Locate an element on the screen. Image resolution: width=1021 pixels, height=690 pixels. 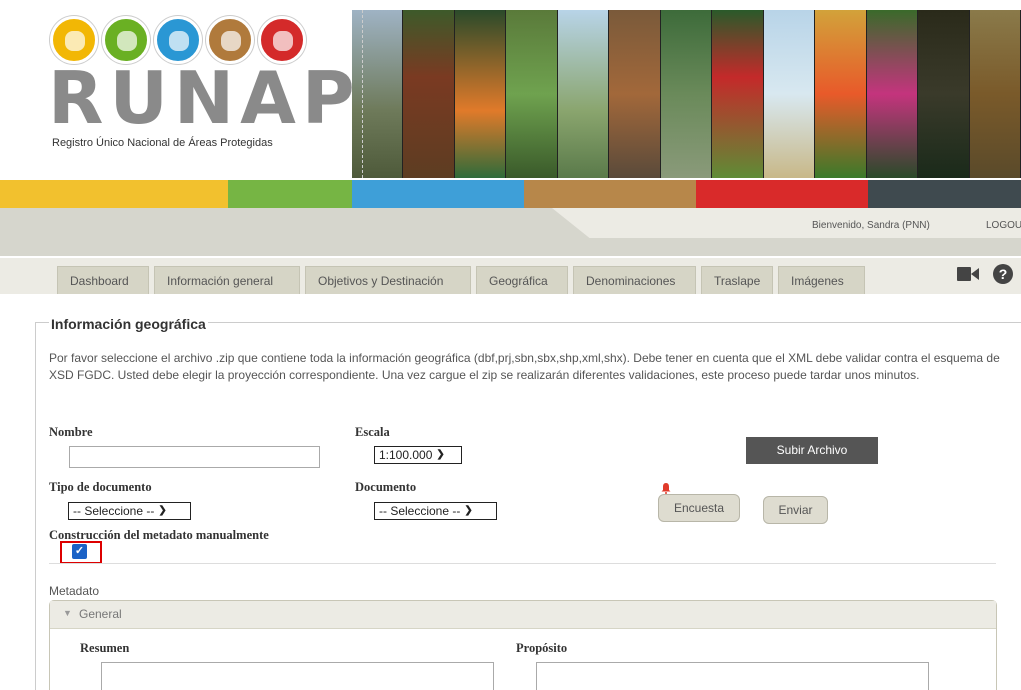
tipo-documento-select-value: -- Seleccione -- is located at coordinates (114, 511).